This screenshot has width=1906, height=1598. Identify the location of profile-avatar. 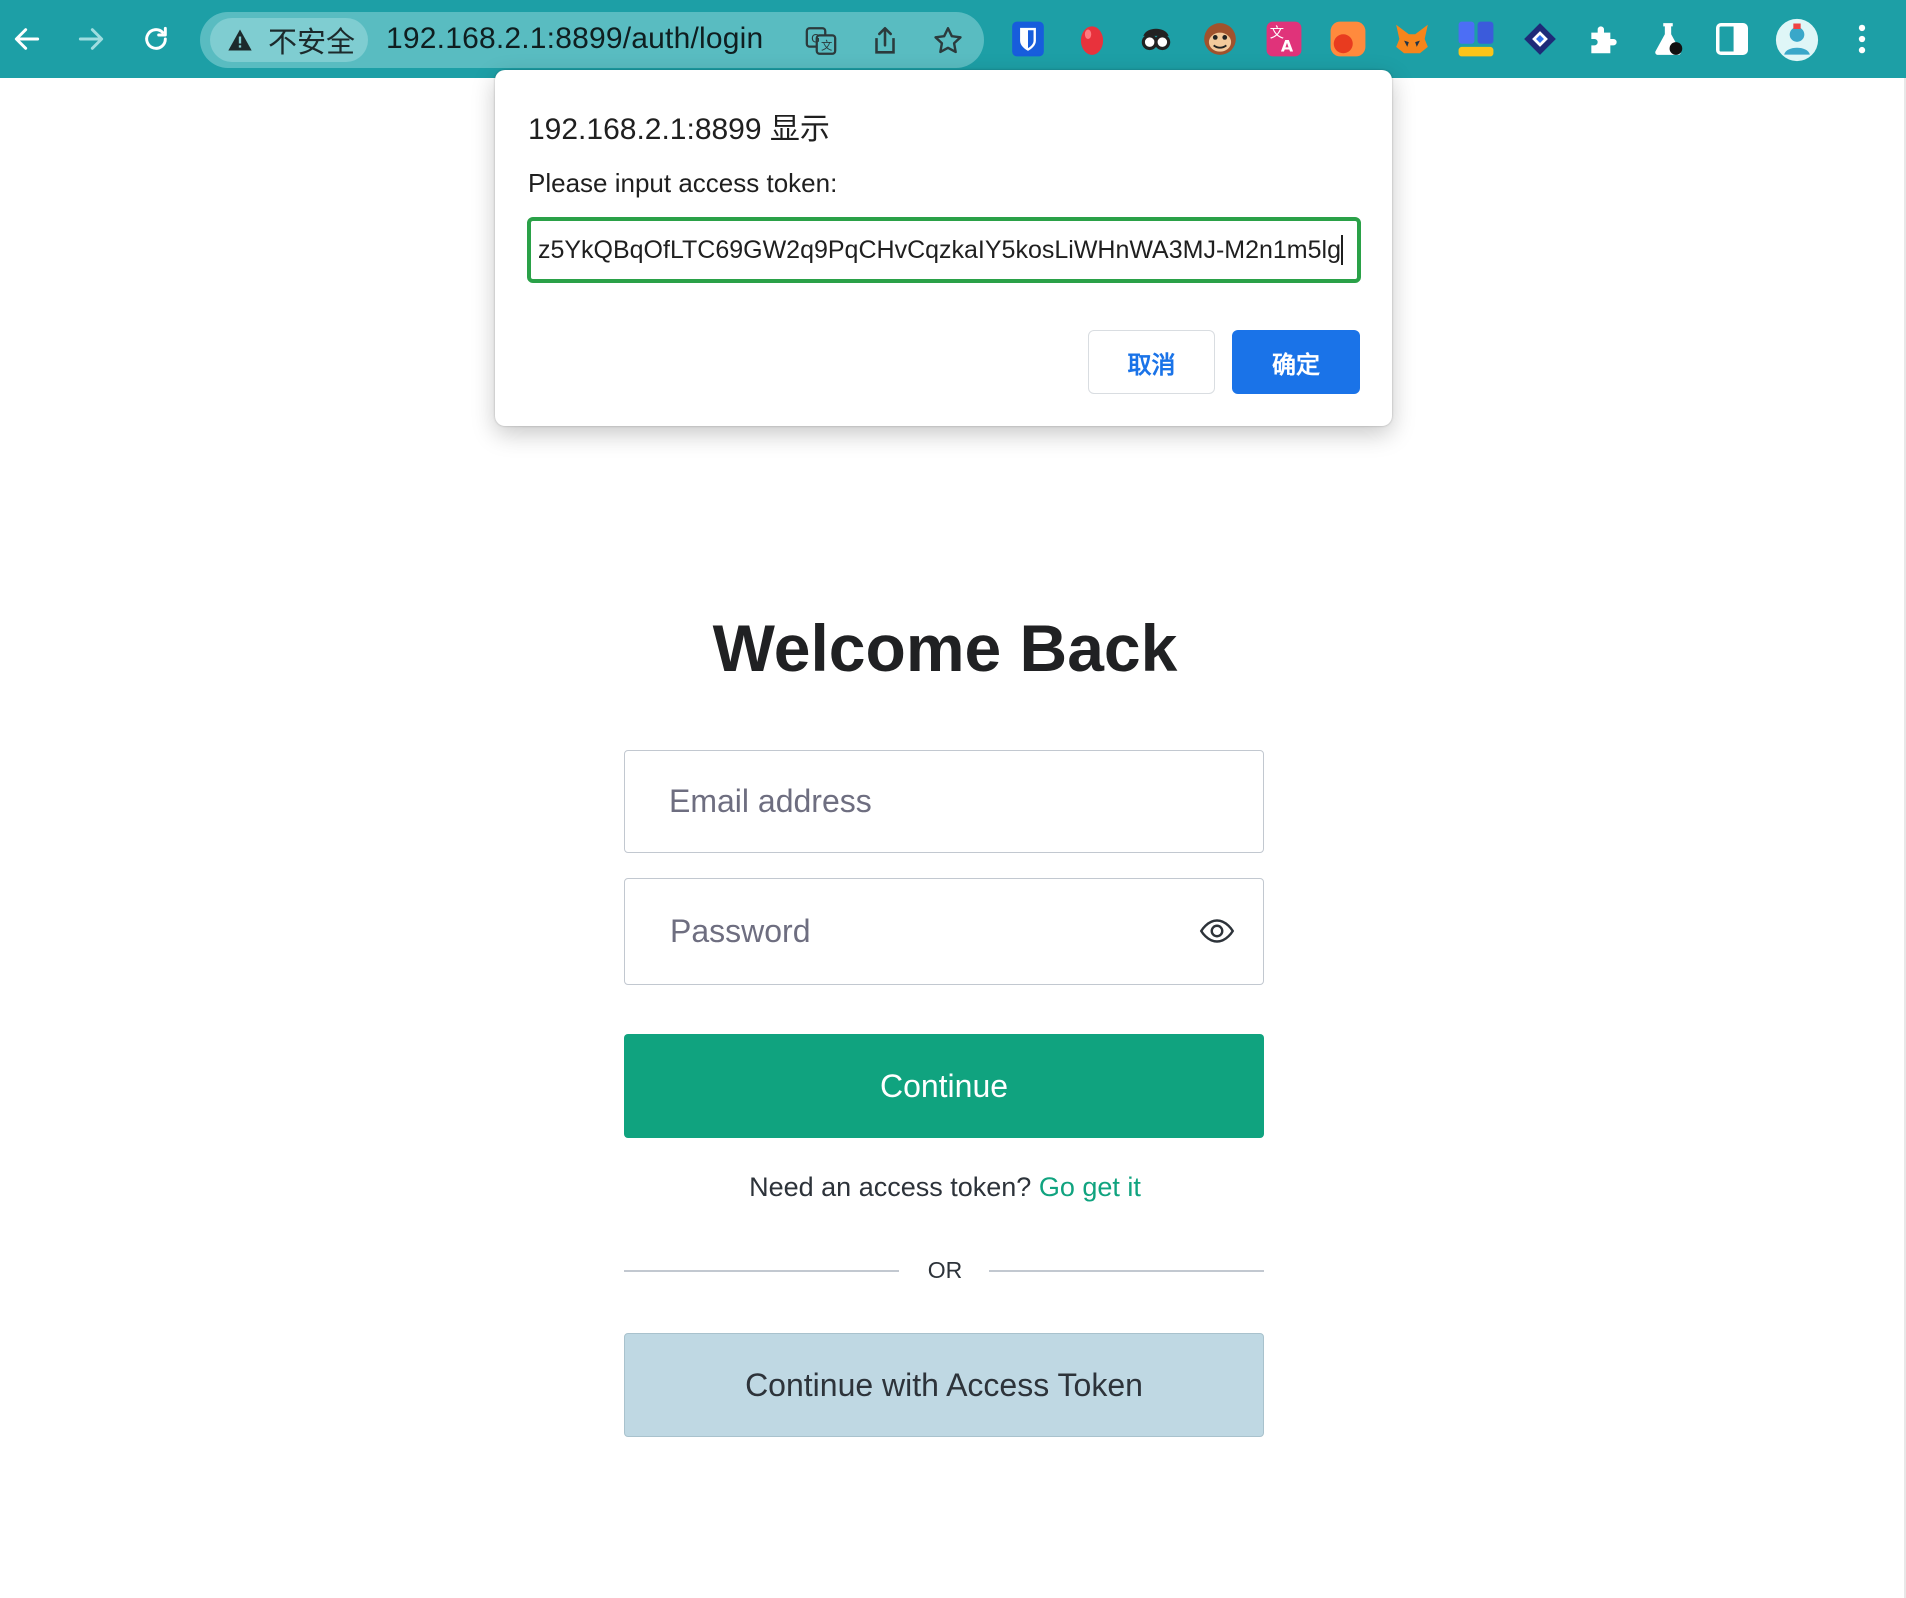
(1797, 40).